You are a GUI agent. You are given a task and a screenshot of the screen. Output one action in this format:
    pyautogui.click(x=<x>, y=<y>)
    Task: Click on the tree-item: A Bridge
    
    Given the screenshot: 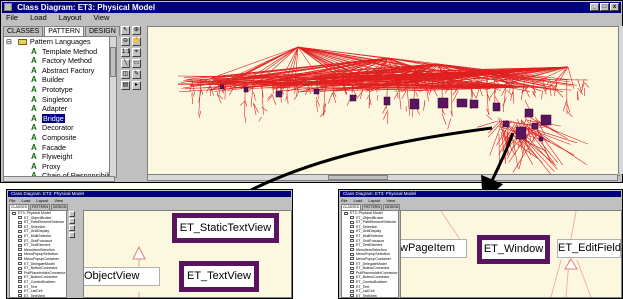 What is the action you would take?
    pyautogui.click(x=60, y=118)
    